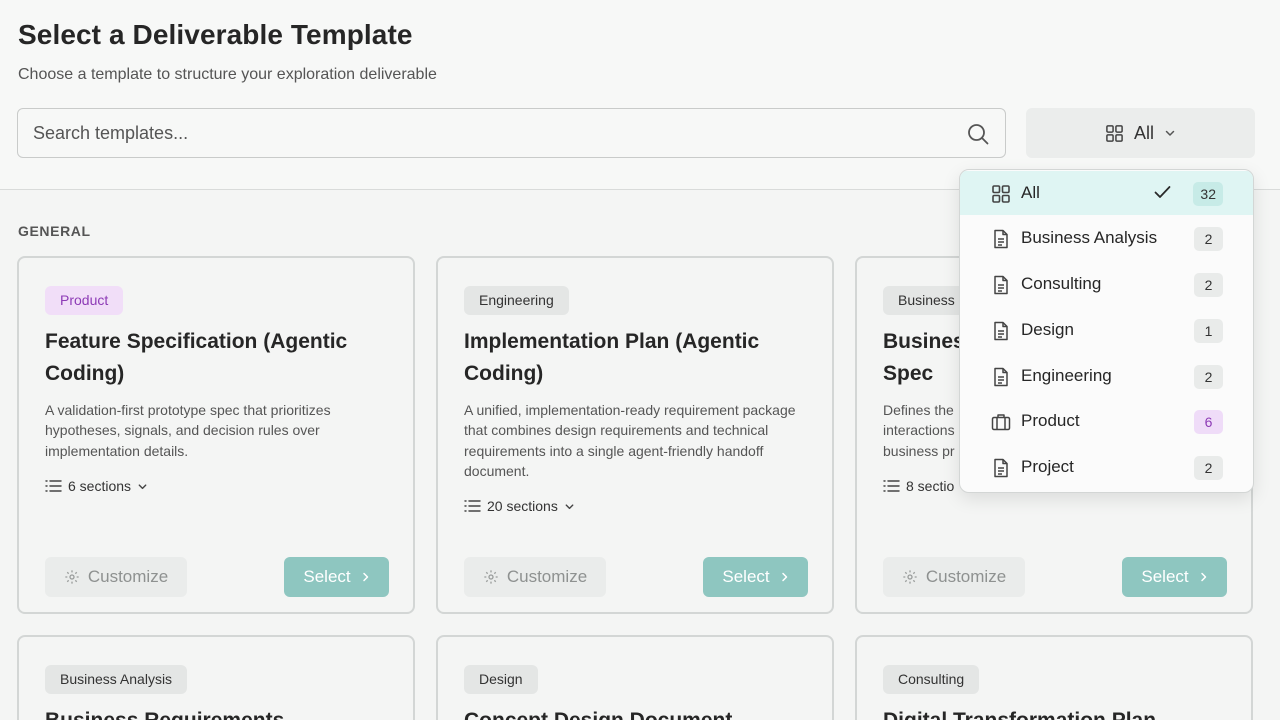  I want to click on sections-toggle: 8 sectio, so click(918, 486).